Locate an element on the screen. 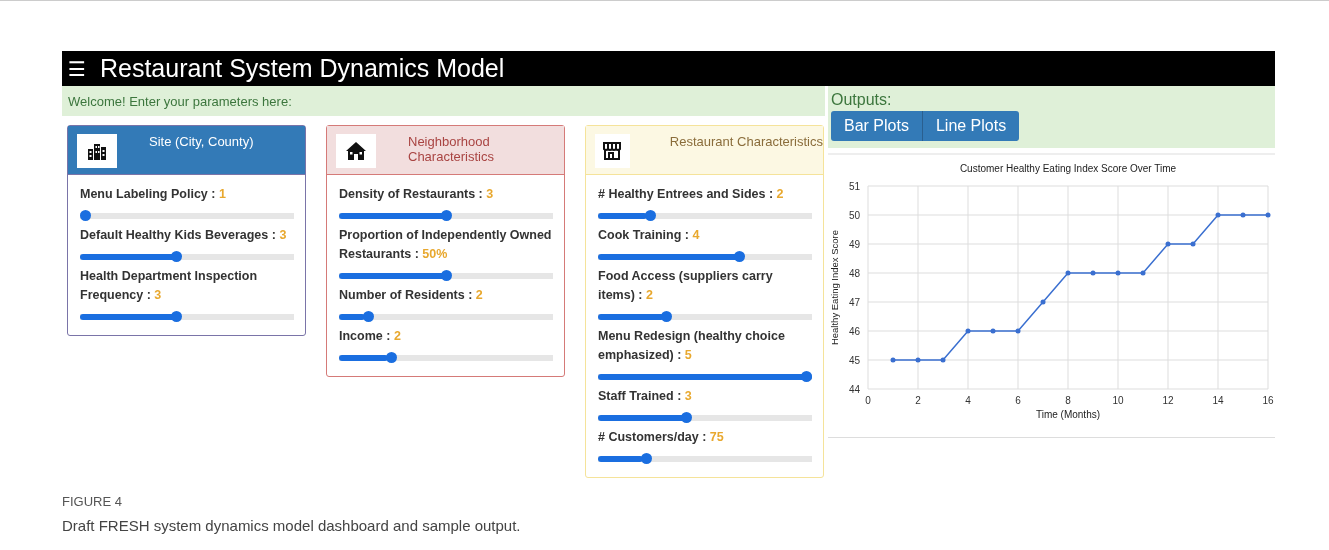  panel-title: Neighborhood Characteristics is located at coordinates (451, 149).